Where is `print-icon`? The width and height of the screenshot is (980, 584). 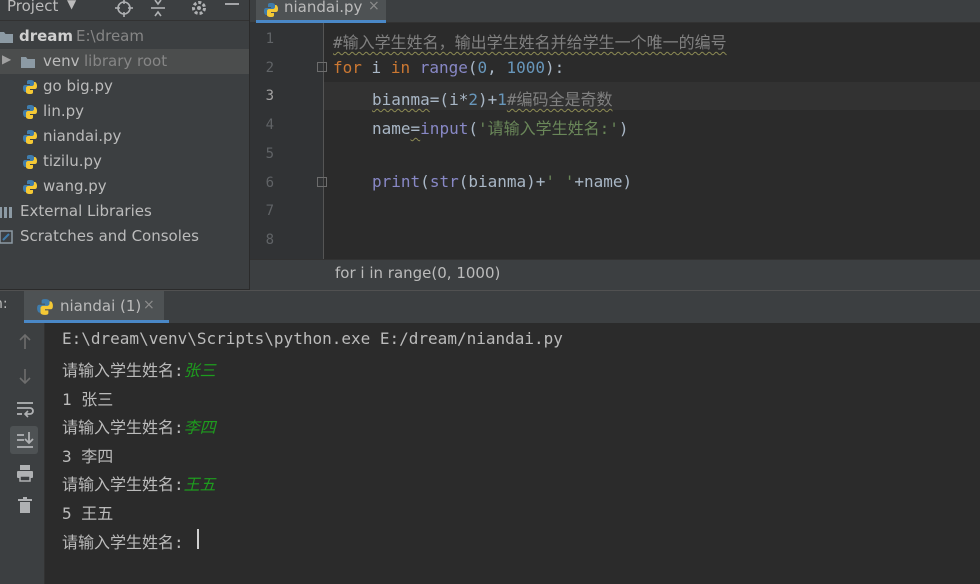
print-icon is located at coordinates (25, 473).